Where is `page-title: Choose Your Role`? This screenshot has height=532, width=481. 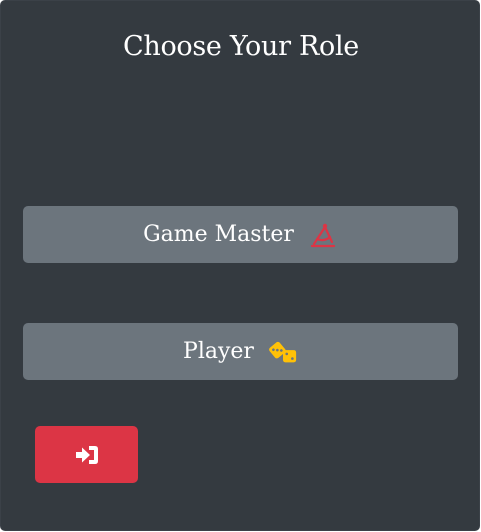 page-title: Choose Your Role is located at coordinates (241, 46).